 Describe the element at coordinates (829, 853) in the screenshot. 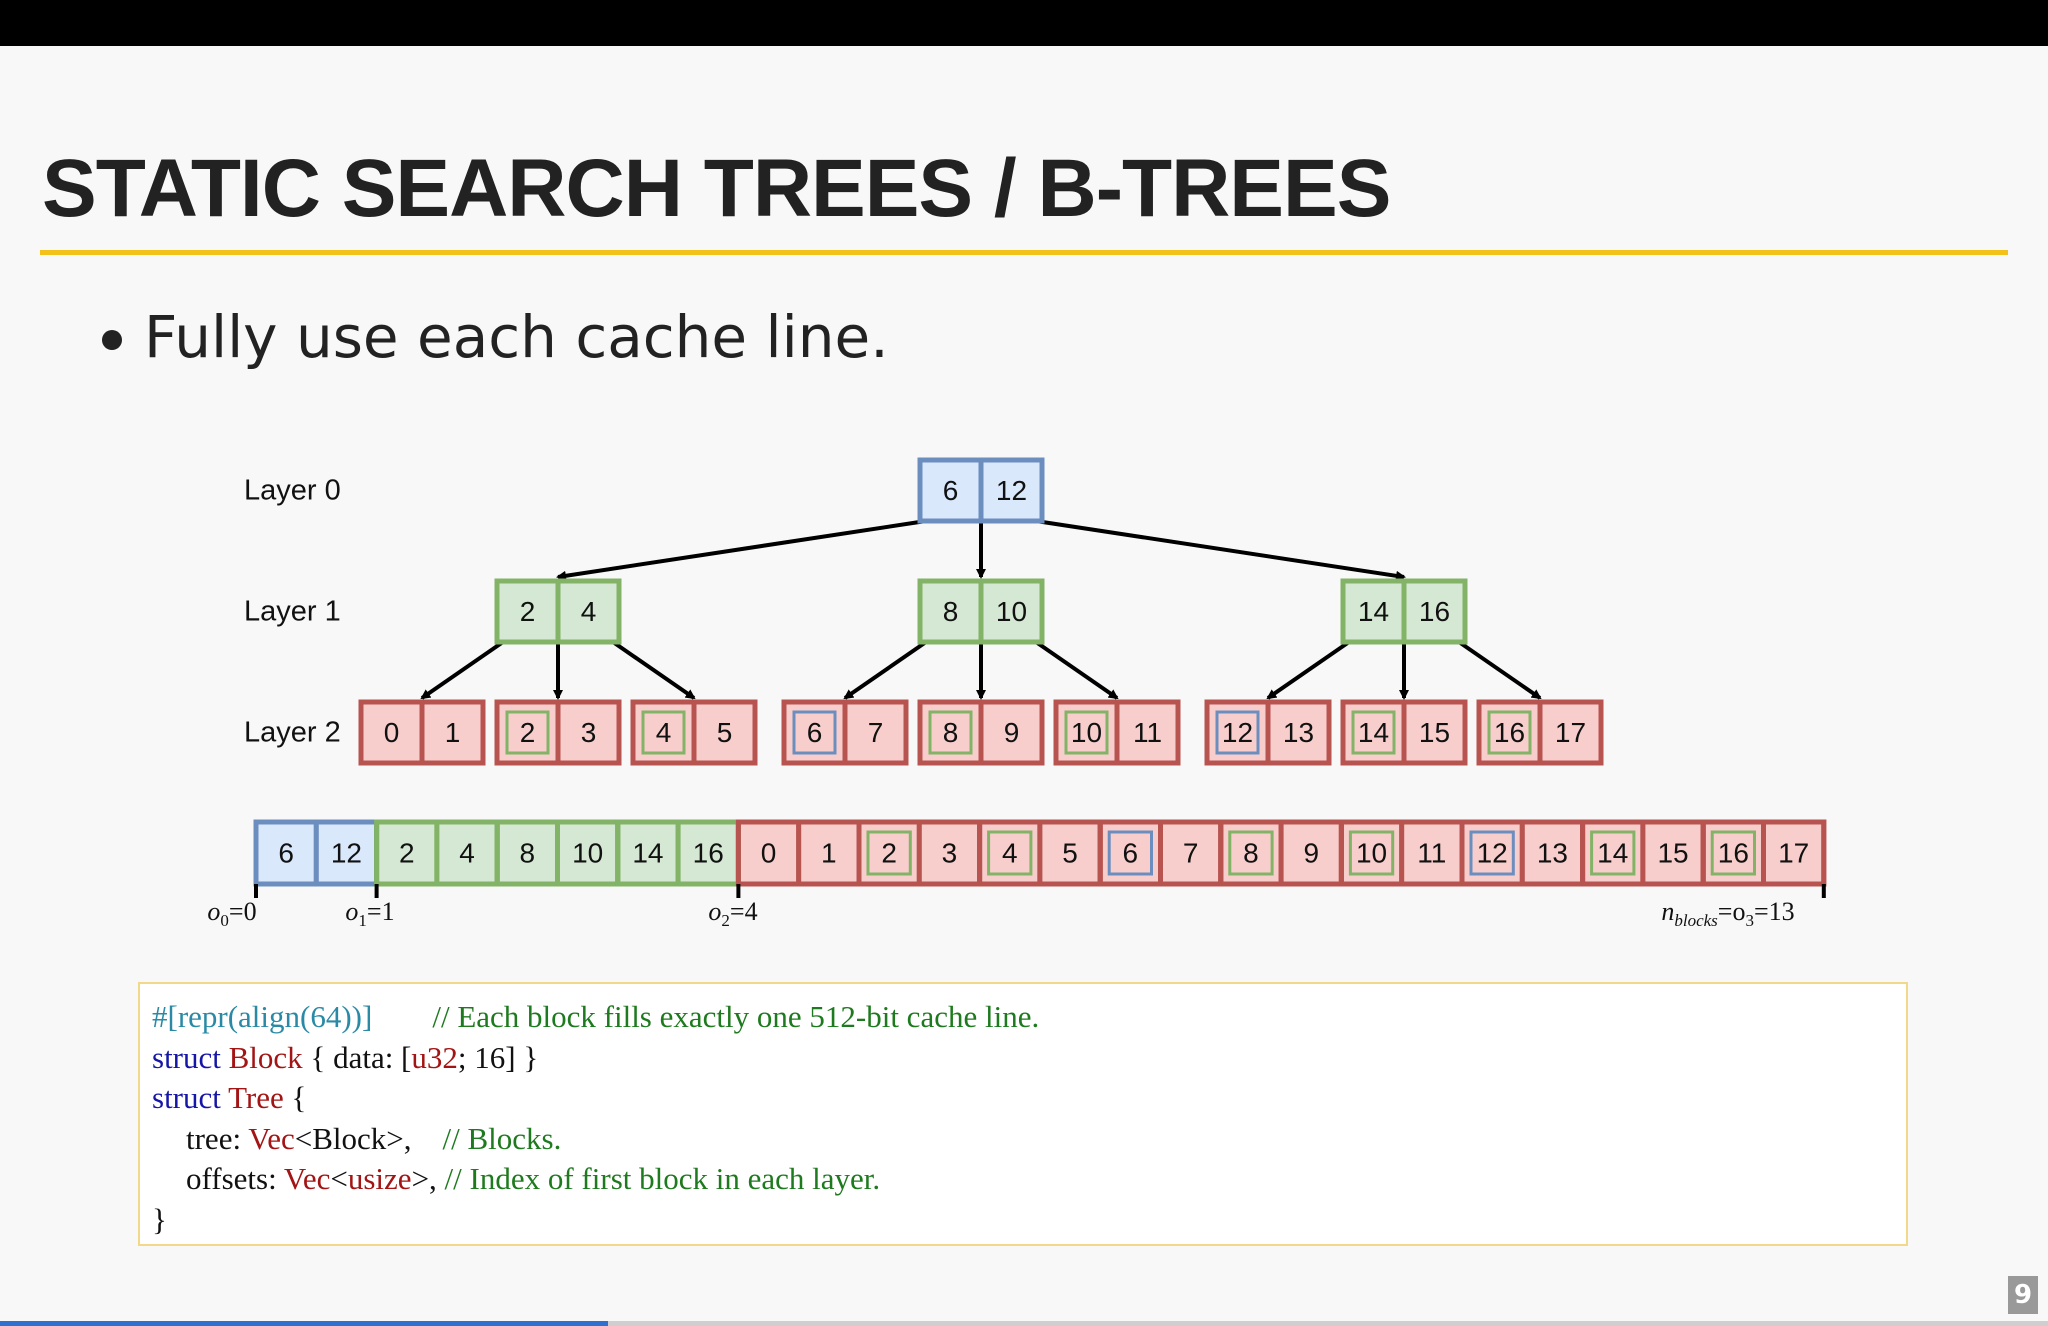

I see `array-key-label: 1` at that location.